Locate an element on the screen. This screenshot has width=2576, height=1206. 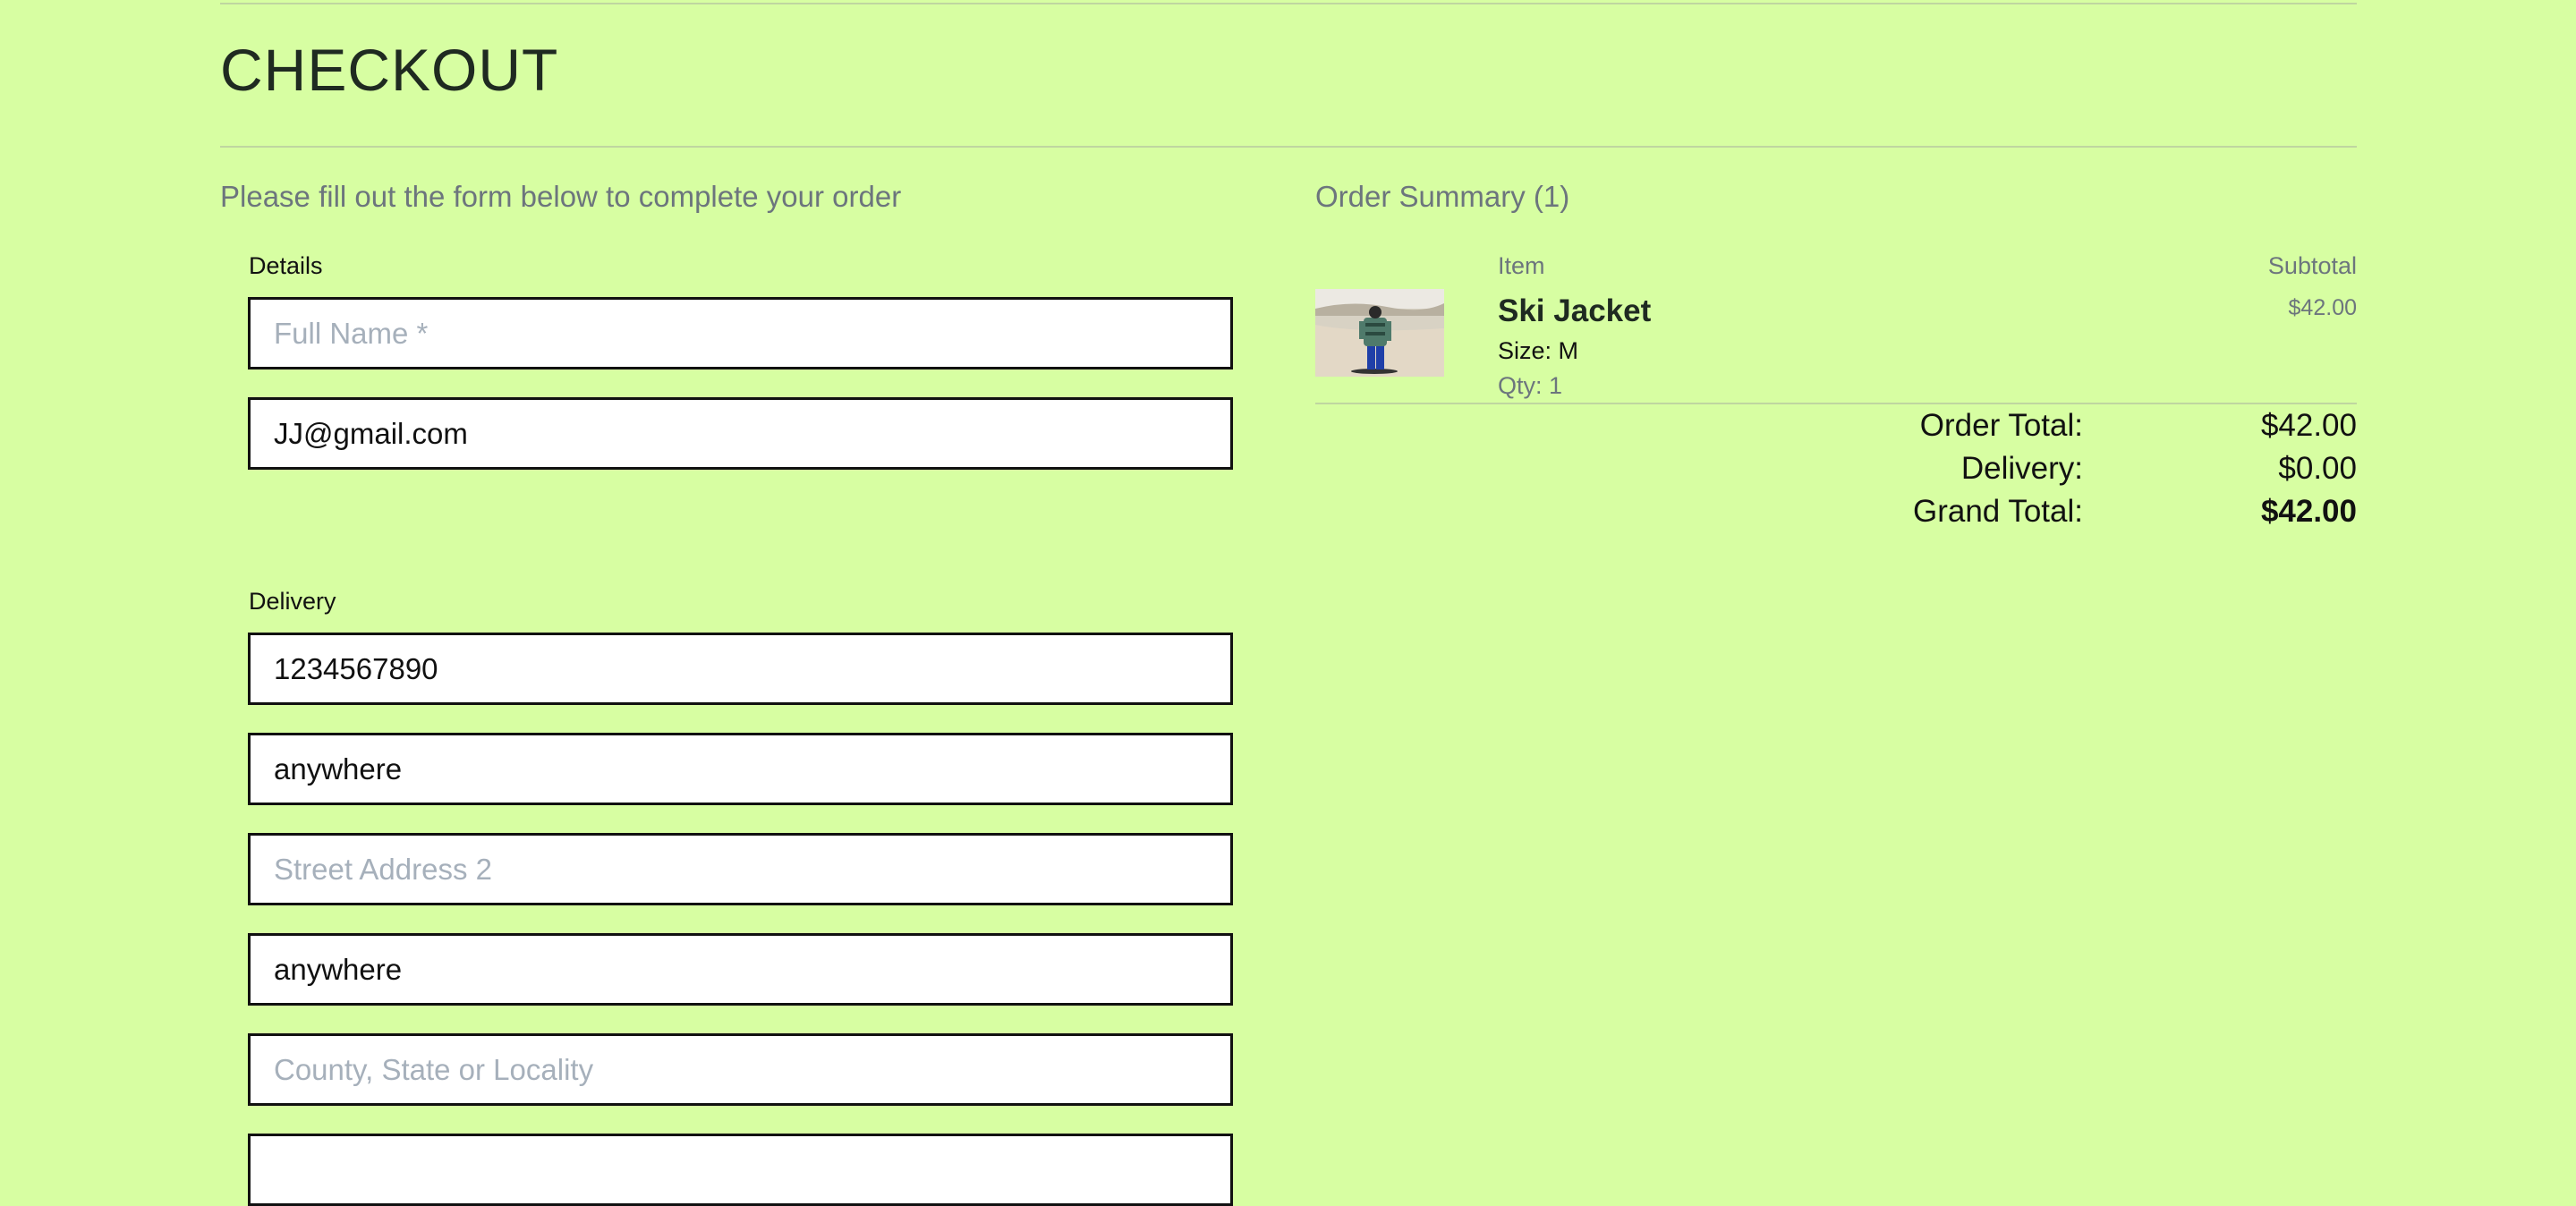
grand-total-value: $42.00 is located at coordinates (2308, 511).